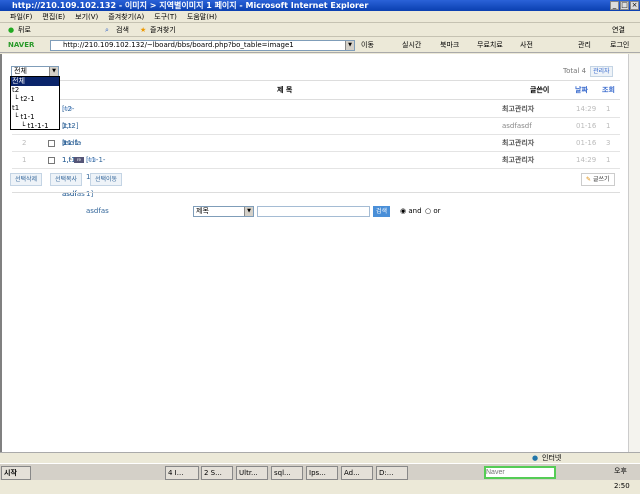 Image resolution: width=640 pixels, height=494 pixels. Describe the element at coordinates (35, 99) in the screenshot. I see `category-option: └ t2-1` at that location.